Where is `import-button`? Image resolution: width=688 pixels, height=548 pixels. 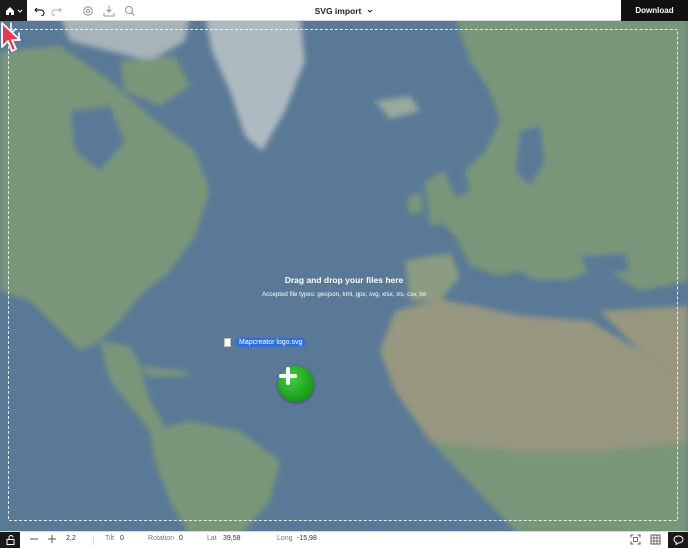 import-button is located at coordinates (109, 11).